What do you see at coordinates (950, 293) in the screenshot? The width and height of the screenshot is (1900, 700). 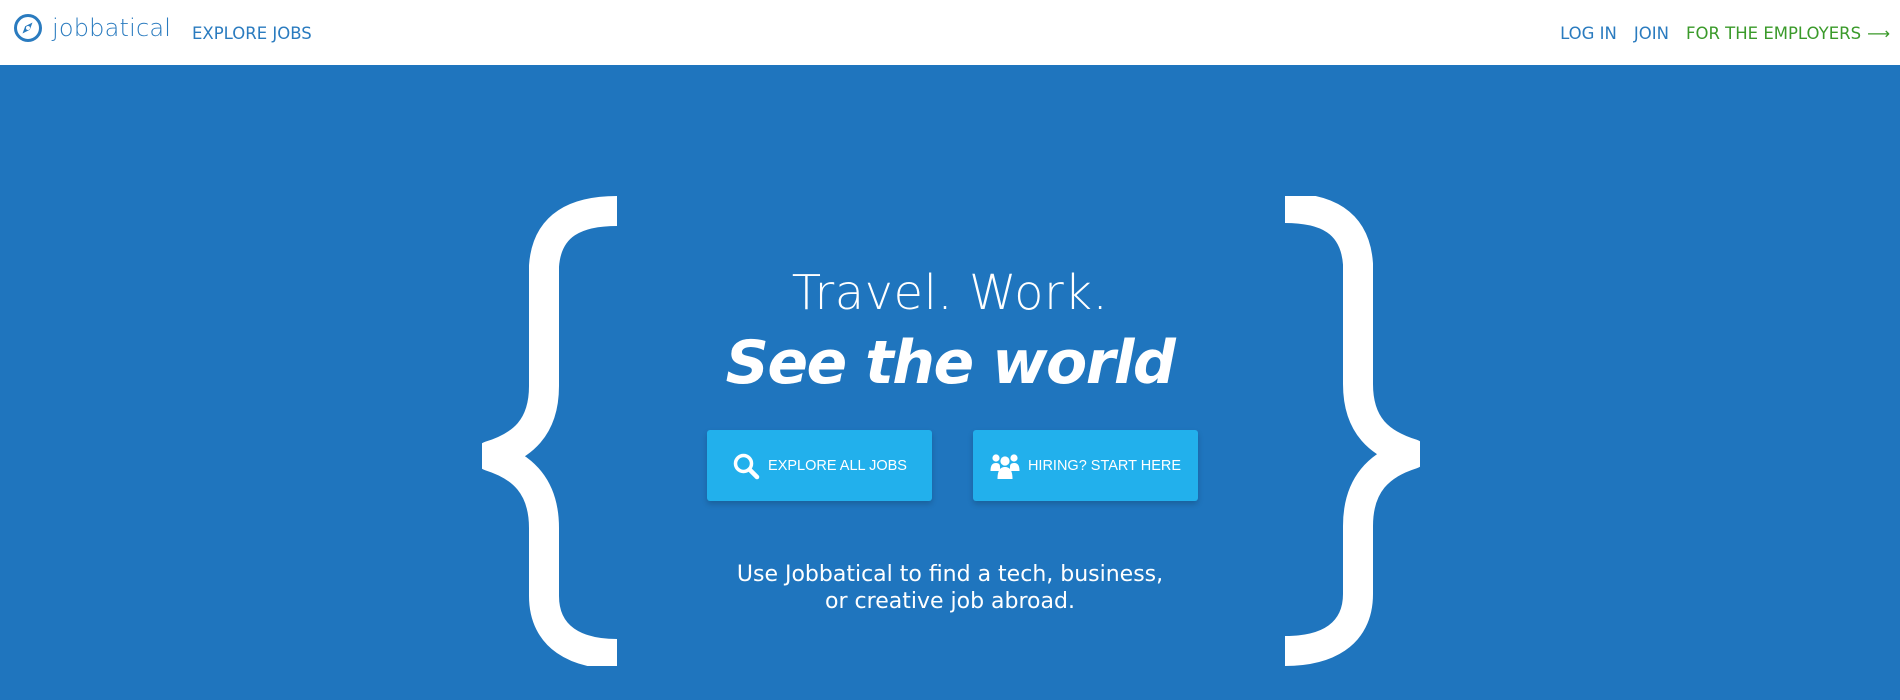 I see `headline-travel-work: Travel. Work.` at bounding box center [950, 293].